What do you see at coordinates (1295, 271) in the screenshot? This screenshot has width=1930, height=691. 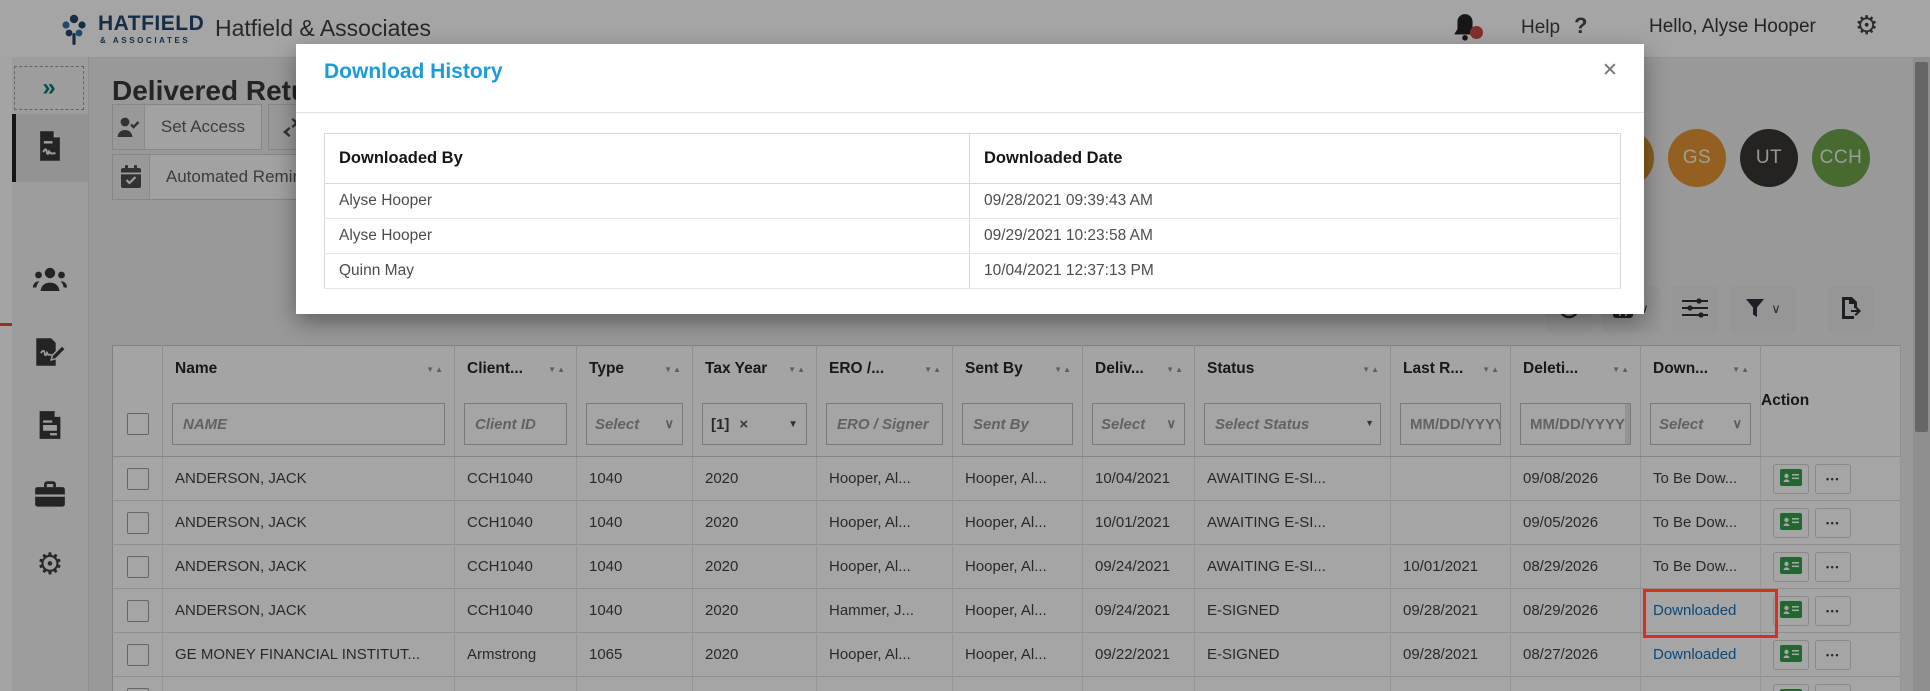 I see `history-downloaded-date: 10/04/2021 12:37:13 PM` at bounding box center [1295, 271].